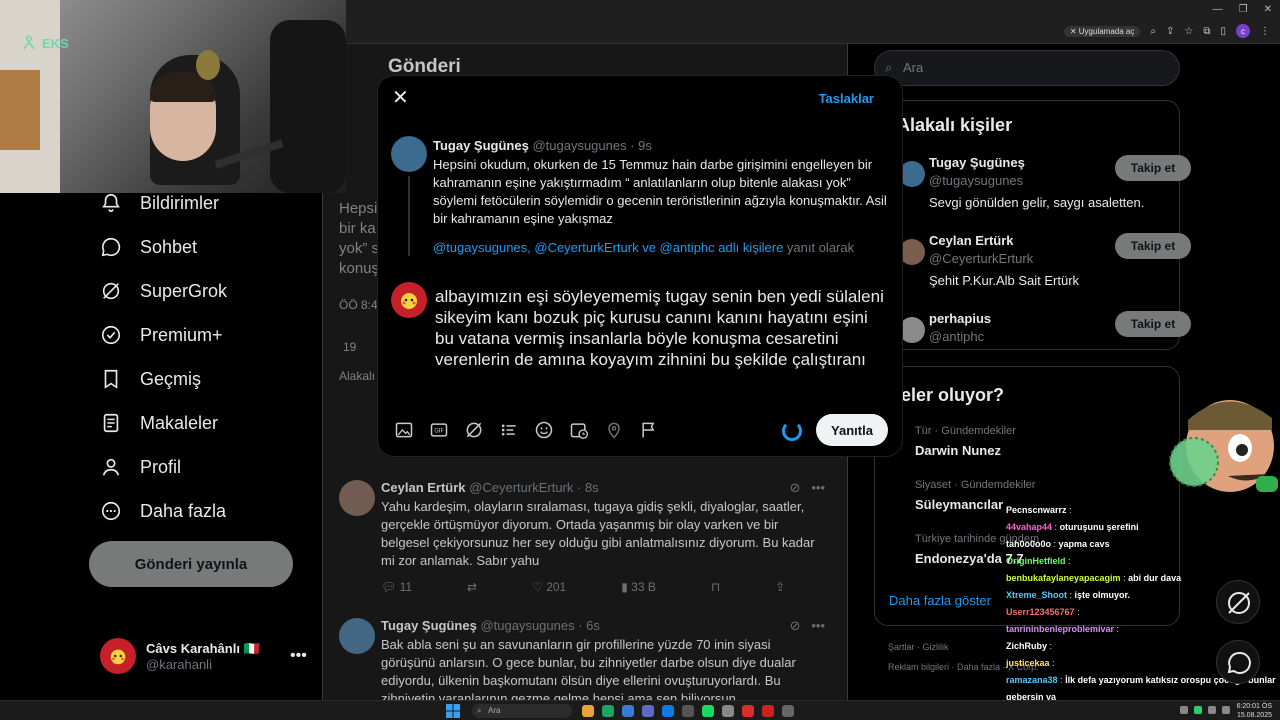 The image size is (1280, 720). Describe the element at coordinates (163, 511) in the screenshot. I see `nav-daha-fazla: Daha fazla` at that location.